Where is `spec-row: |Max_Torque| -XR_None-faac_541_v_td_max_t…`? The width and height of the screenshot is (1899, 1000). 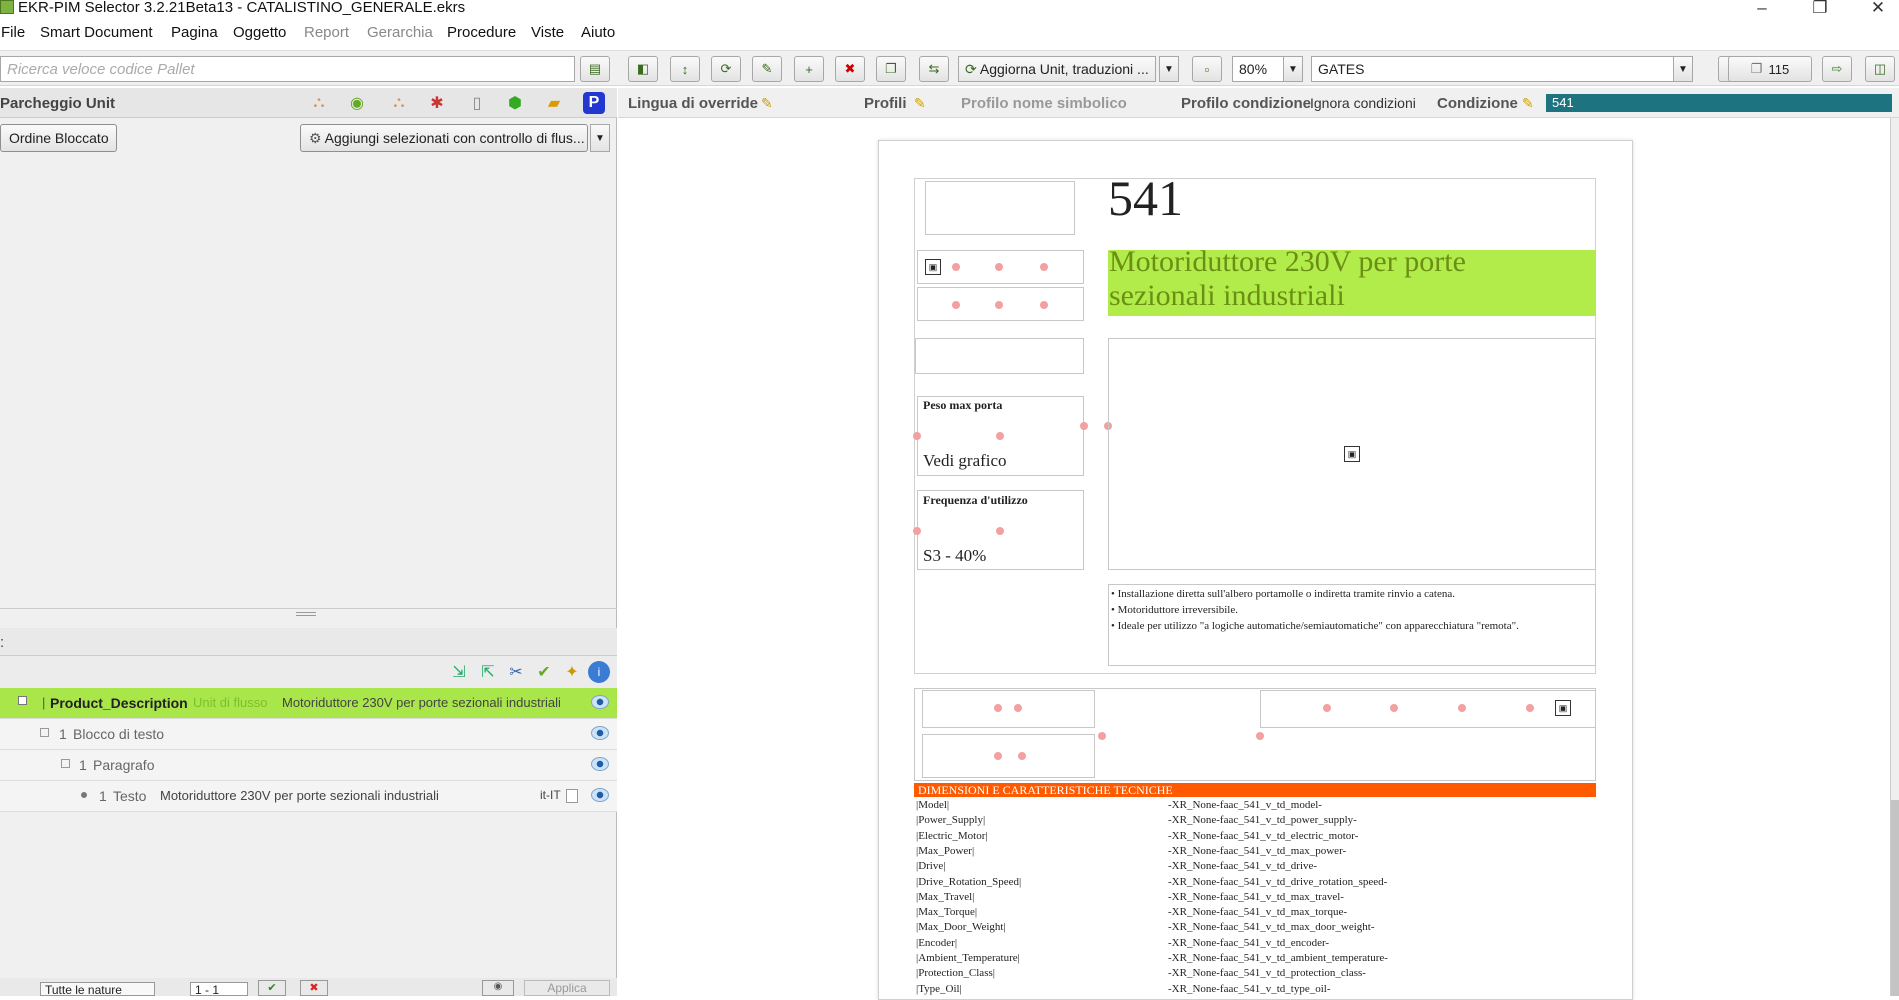
spec-row: |Max_Torque| -XR_None-faac_541_v_td_max_t… is located at coordinates (1256, 913).